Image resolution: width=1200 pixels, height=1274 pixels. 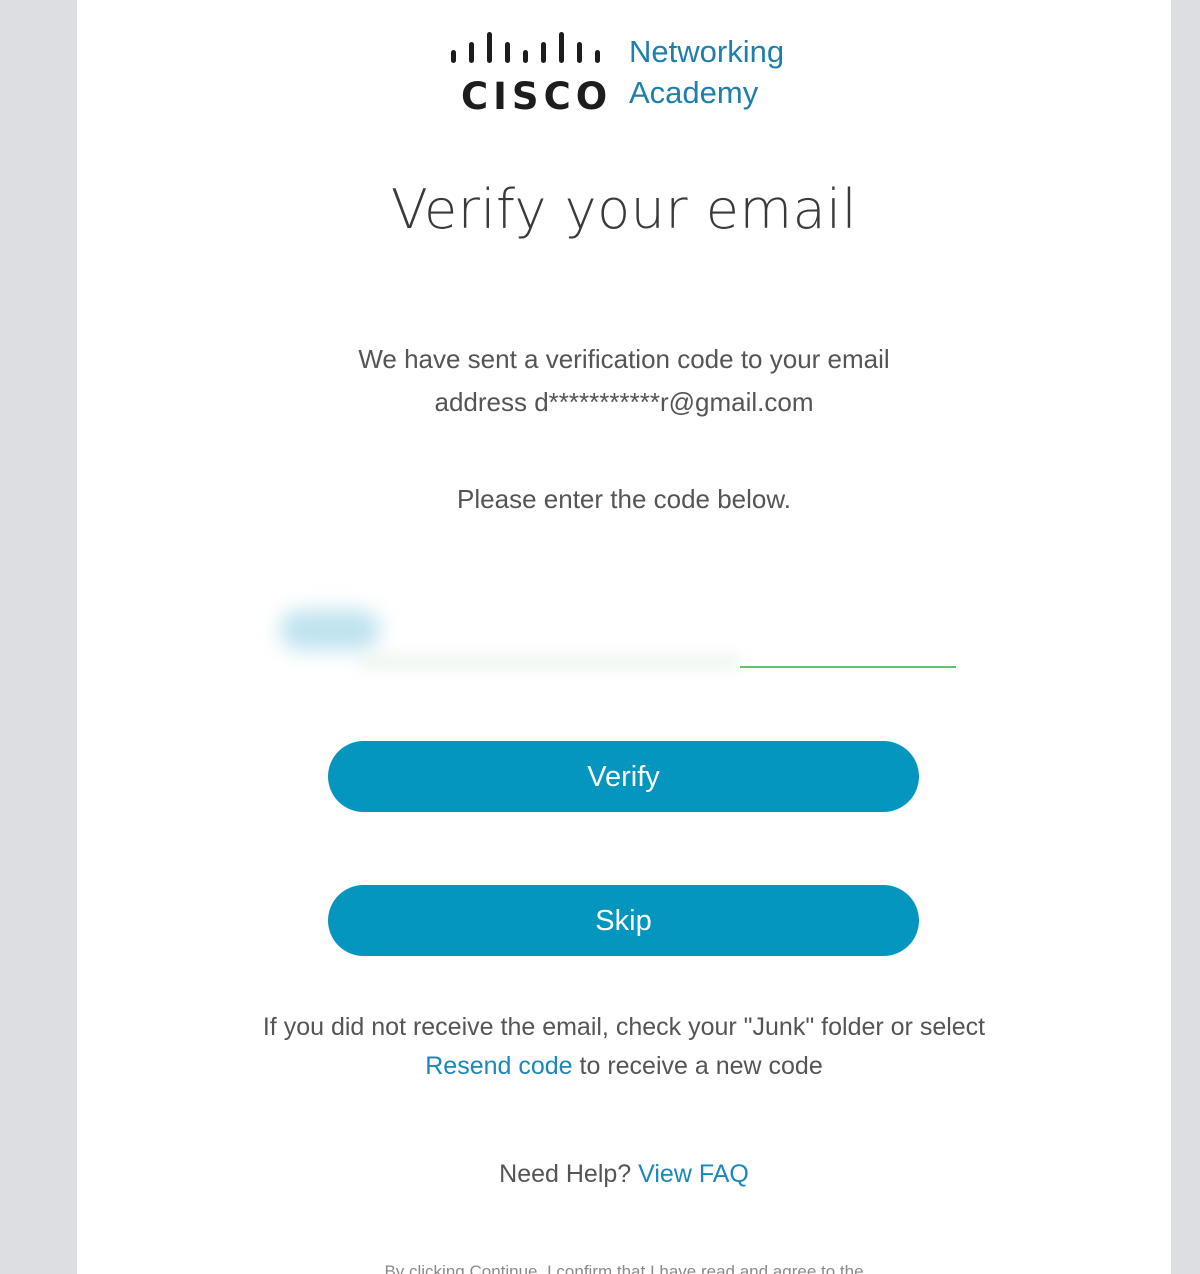 I want to click on enter-code-instruction: Please enter the code below., so click(x=624, y=499).